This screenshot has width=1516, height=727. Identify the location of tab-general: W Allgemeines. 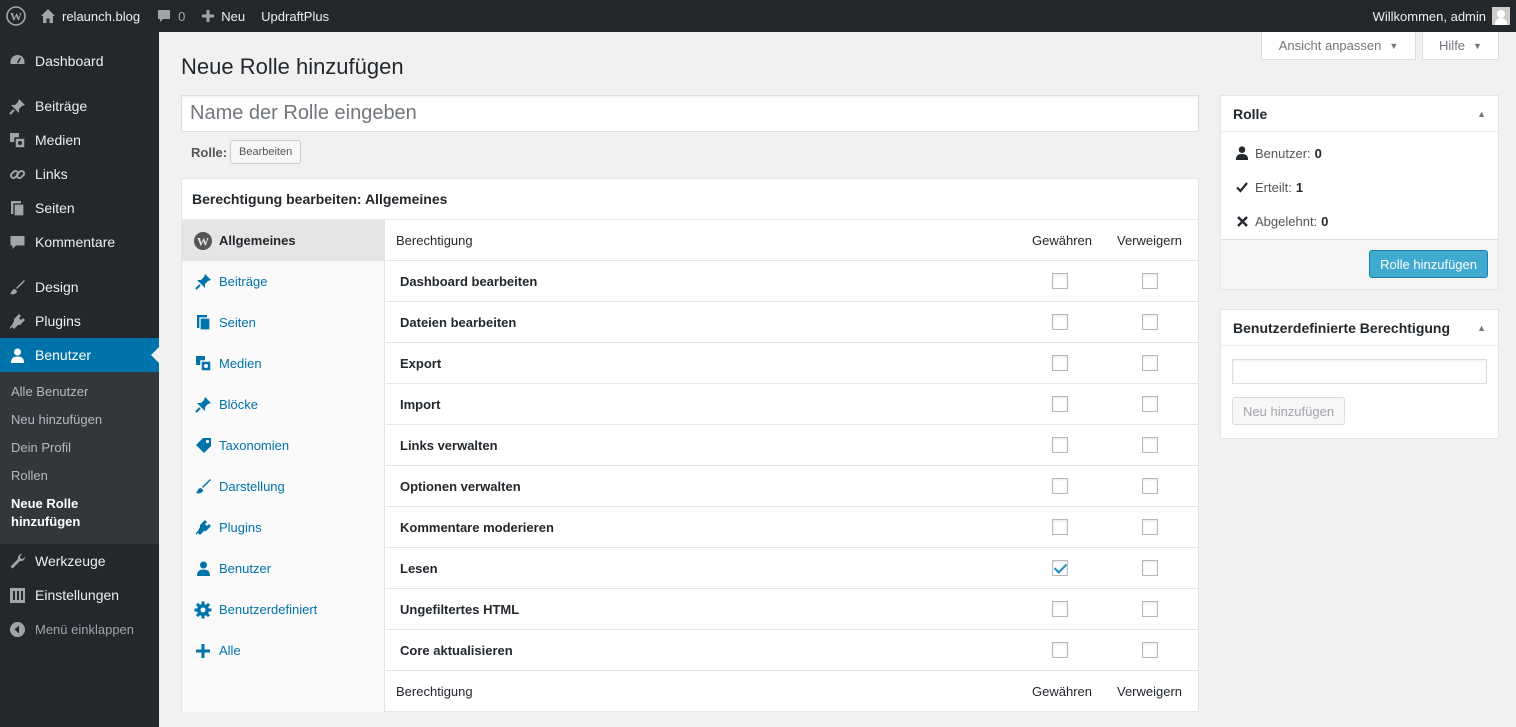
(283, 240).